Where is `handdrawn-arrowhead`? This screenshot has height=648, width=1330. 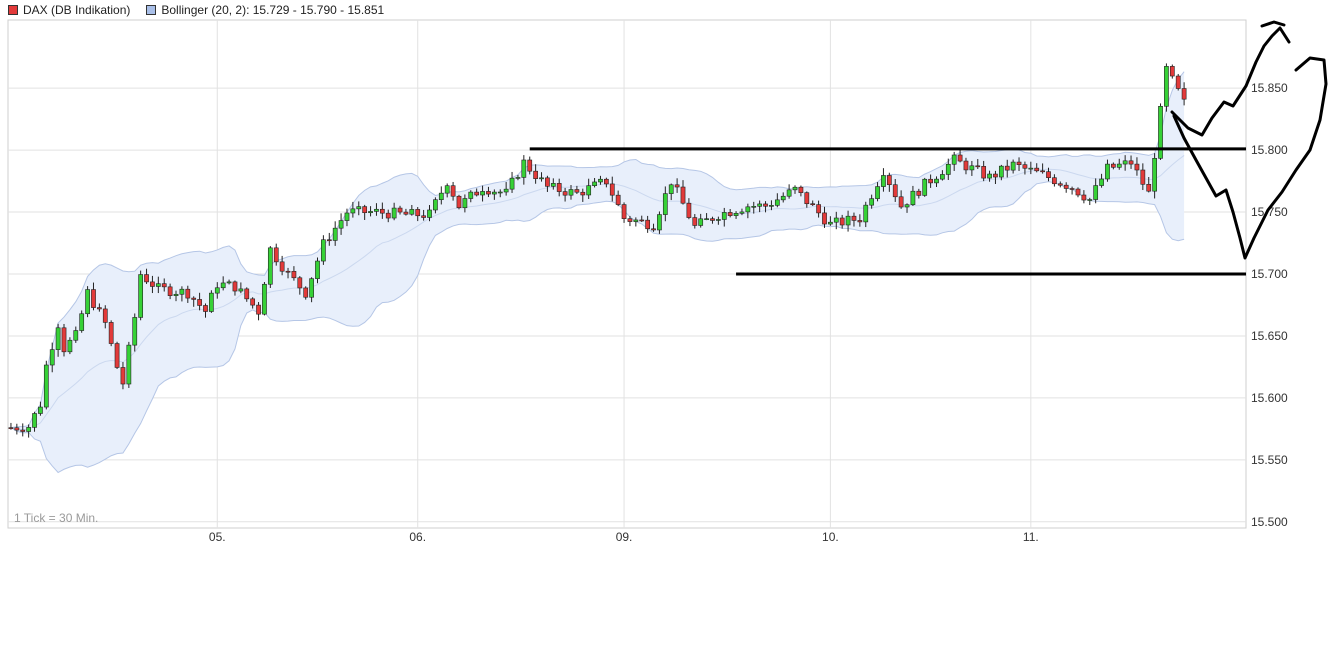
handdrawn-arrowhead is located at coordinates (1273, 24).